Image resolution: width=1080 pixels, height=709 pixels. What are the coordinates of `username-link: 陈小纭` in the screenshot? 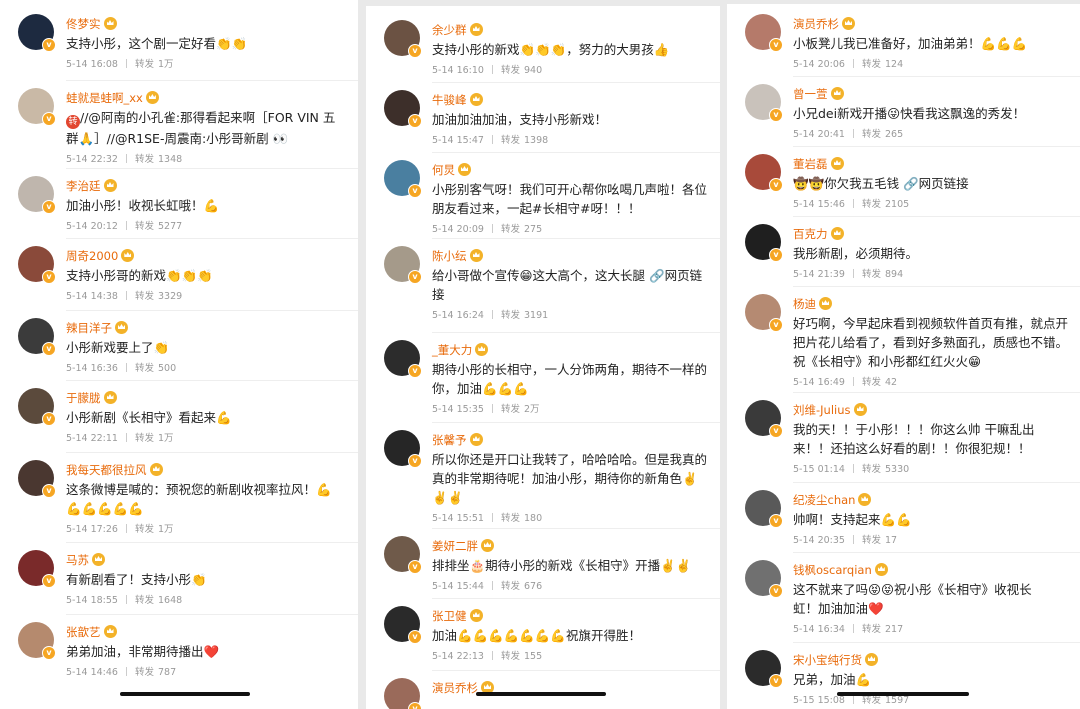 It's located at (449, 256).